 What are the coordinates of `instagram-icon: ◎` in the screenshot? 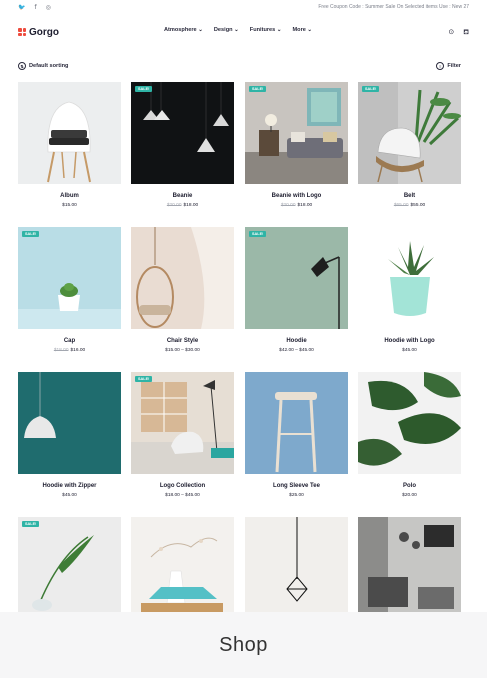 It's located at (48, 7).